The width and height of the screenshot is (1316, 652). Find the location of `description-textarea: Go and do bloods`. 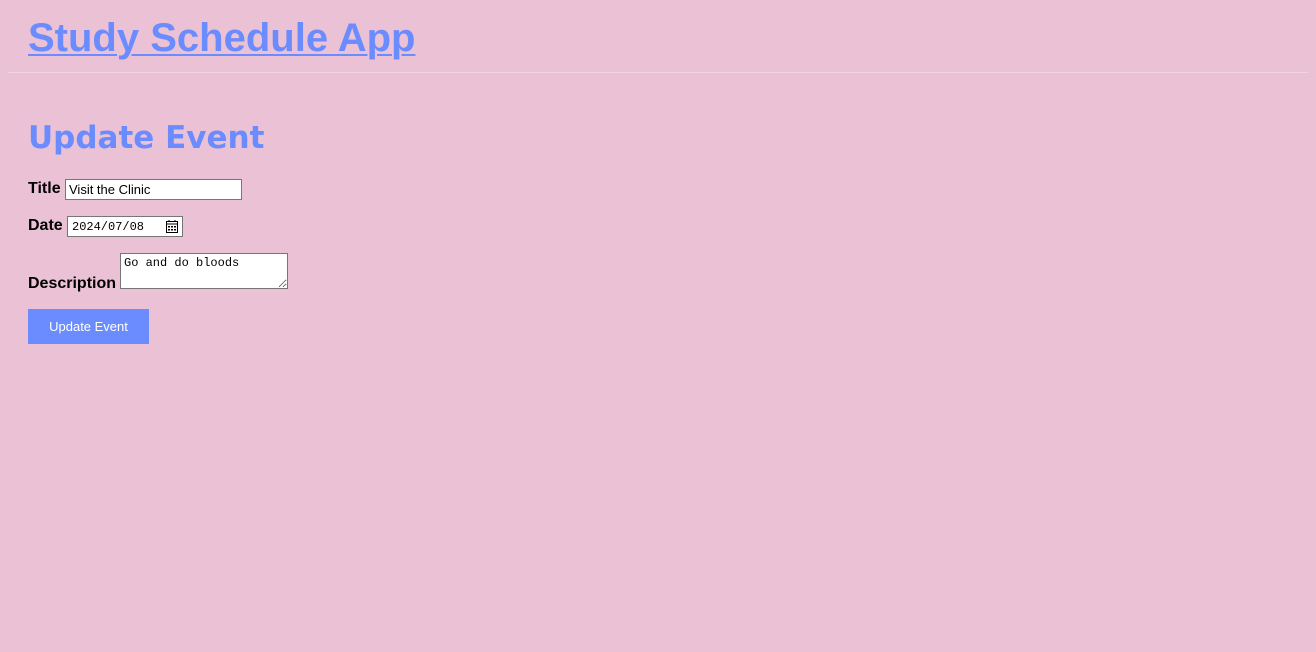

description-textarea: Go and do bloods is located at coordinates (204, 271).